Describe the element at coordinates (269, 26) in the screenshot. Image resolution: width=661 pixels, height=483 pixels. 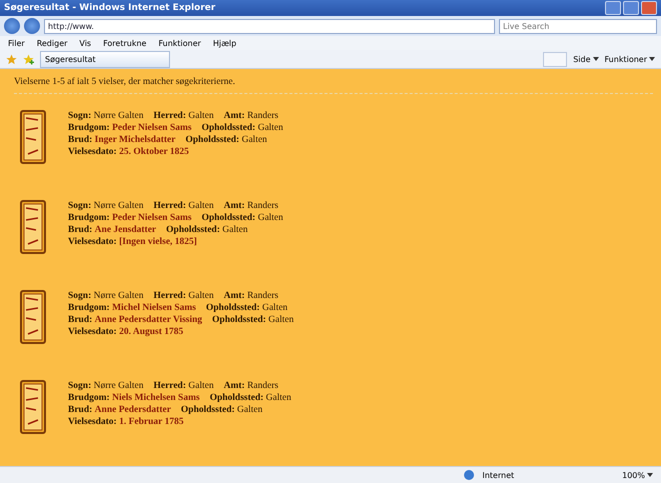
I see `address-field: http://www.` at that location.